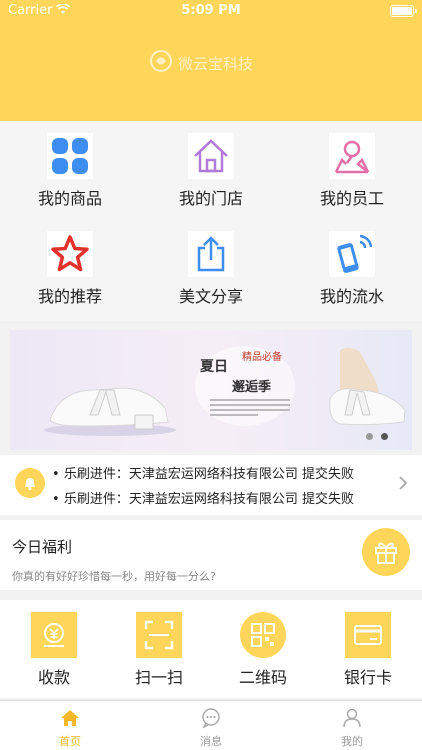 The width and height of the screenshot is (422, 750). What do you see at coordinates (367, 677) in the screenshot?
I see `quick-action-label: 银行卡` at bounding box center [367, 677].